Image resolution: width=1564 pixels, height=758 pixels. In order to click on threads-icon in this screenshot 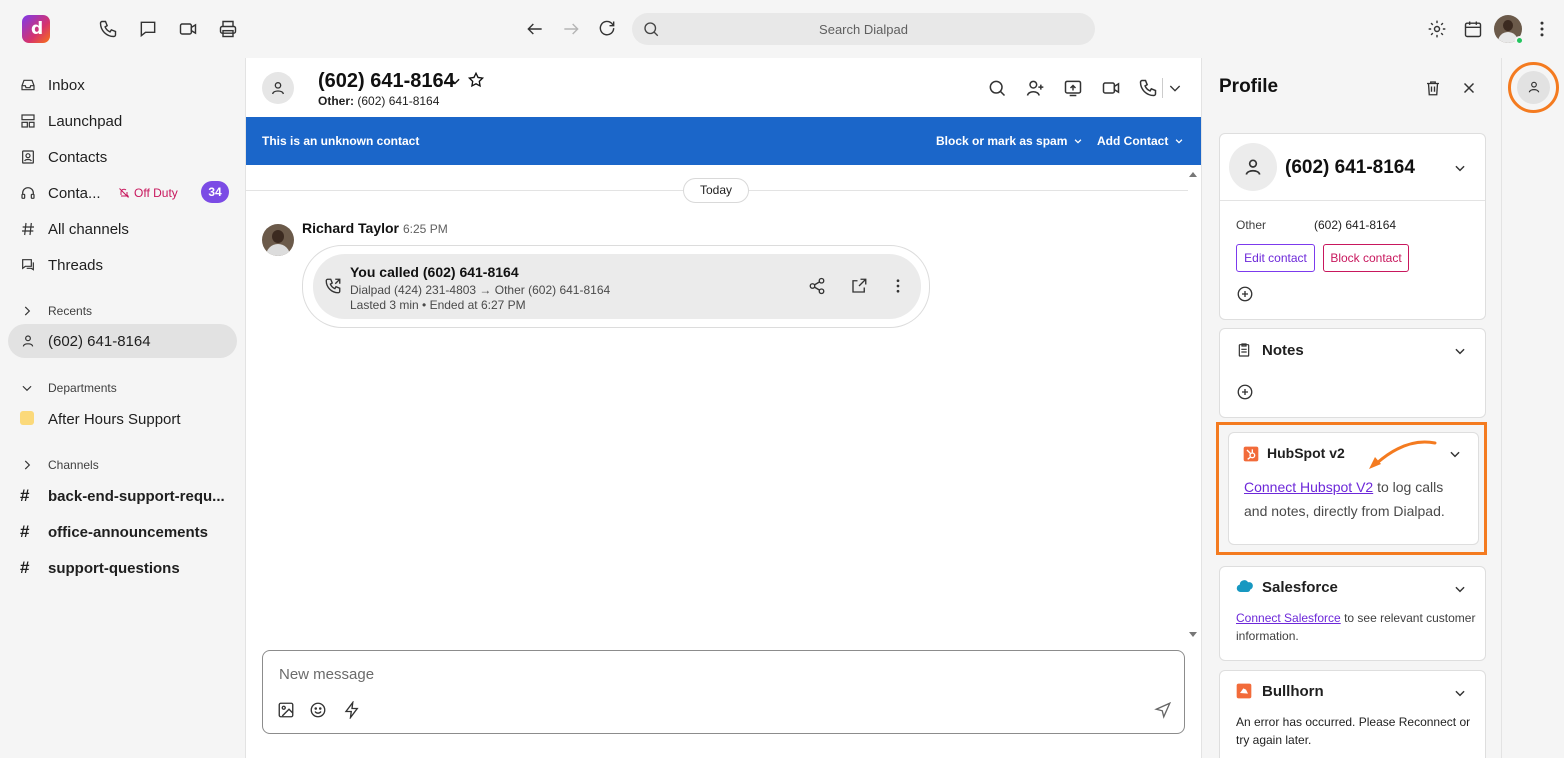, I will do `click(28, 265)`.